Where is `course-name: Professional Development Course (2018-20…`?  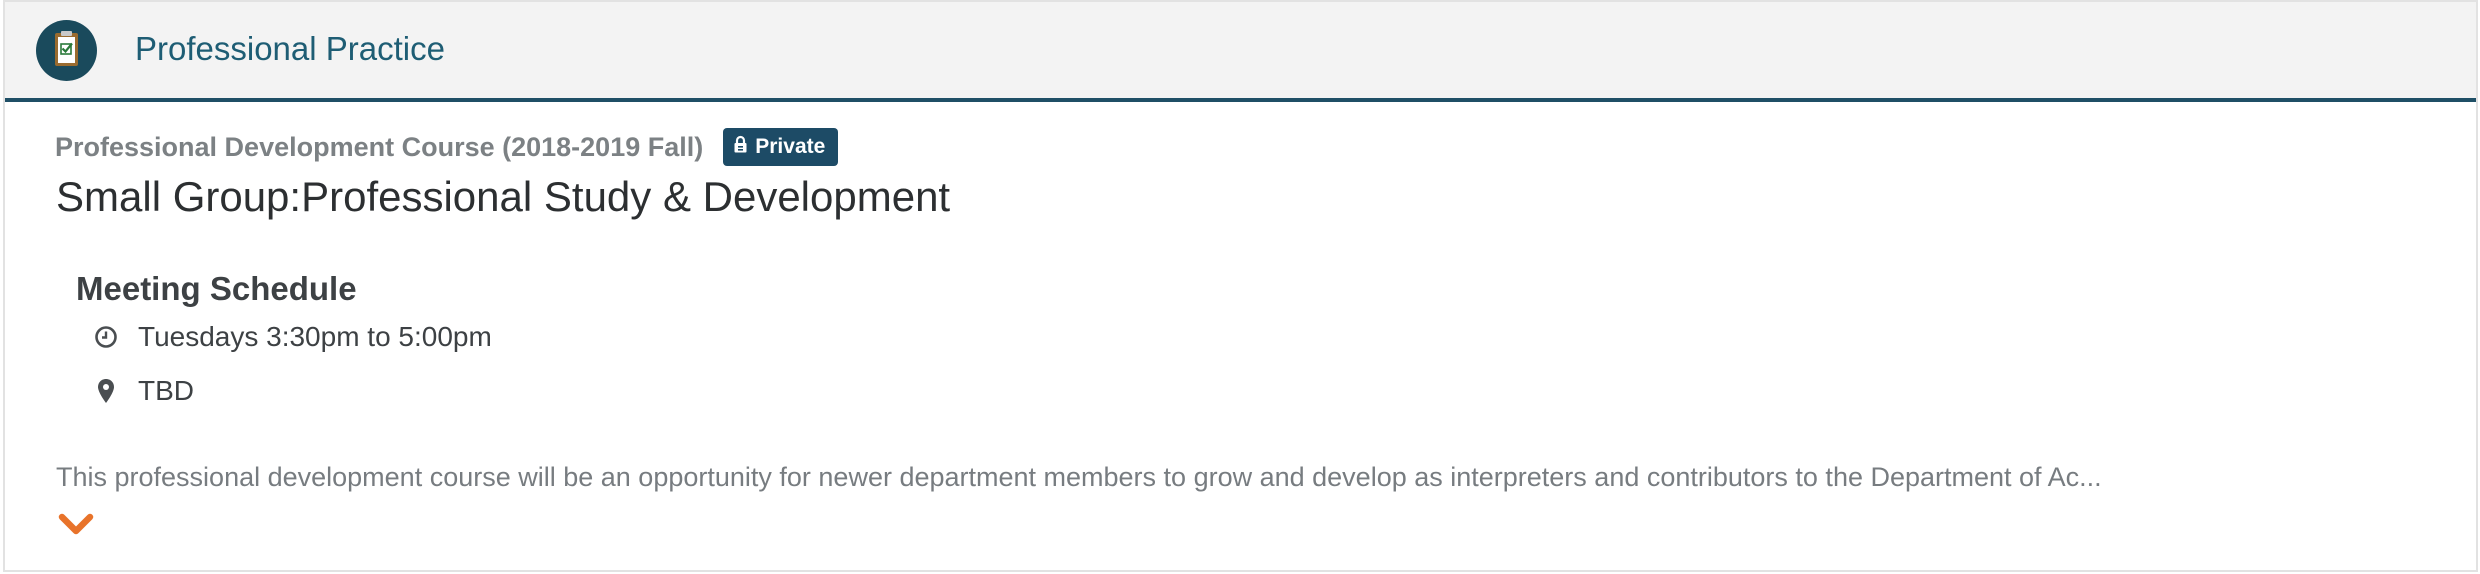
course-name: Professional Development Course (2018-20… is located at coordinates (379, 146).